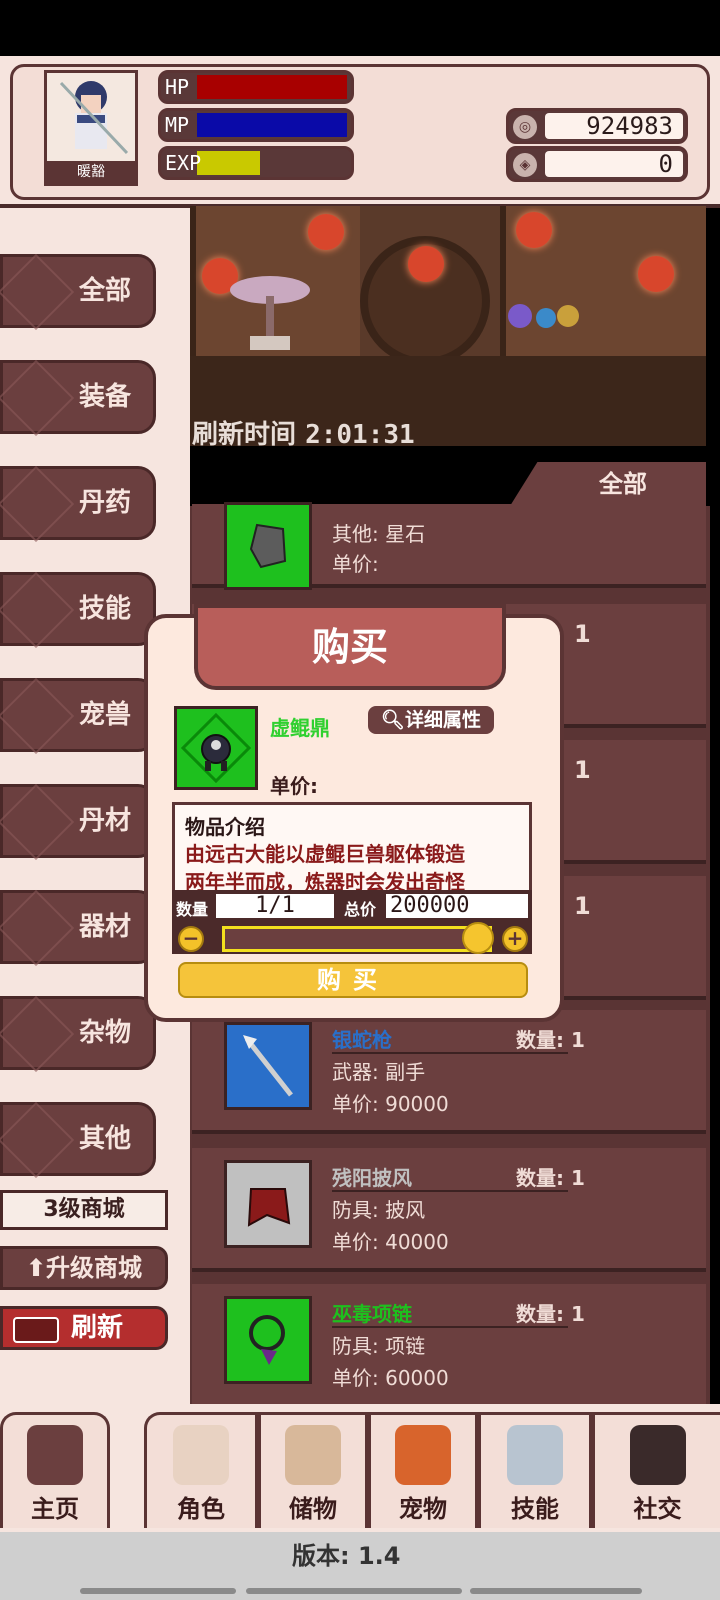 The height and width of the screenshot is (1600, 720). I want to click on handshake-icon, so click(657, 1455).